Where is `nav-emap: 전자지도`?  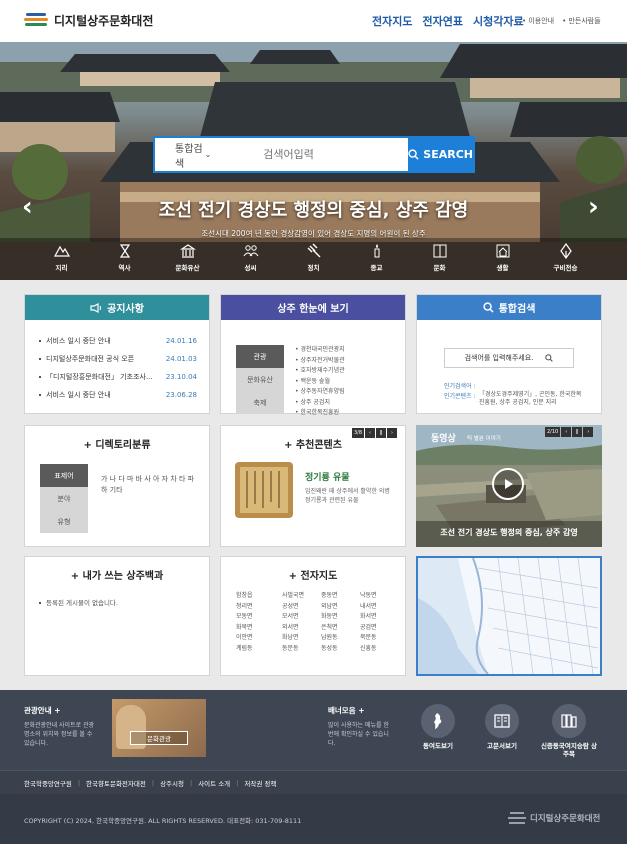
nav-emap: 전자지도 is located at coordinates (392, 21).